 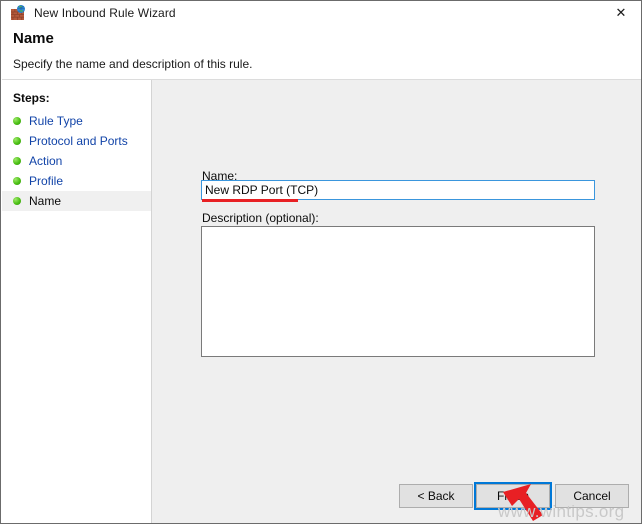 What do you see at coordinates (513, 496) in the screenshot?
I see `finish-button: Finish` at bounding box center [513, 496].